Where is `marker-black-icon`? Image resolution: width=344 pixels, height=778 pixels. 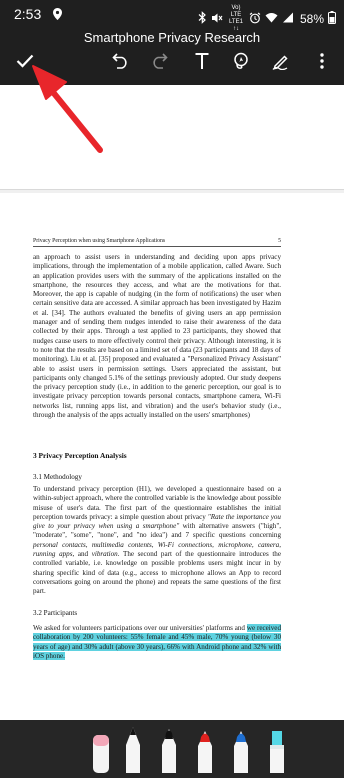 marker-black-icon is located at coordinates (169, 753).